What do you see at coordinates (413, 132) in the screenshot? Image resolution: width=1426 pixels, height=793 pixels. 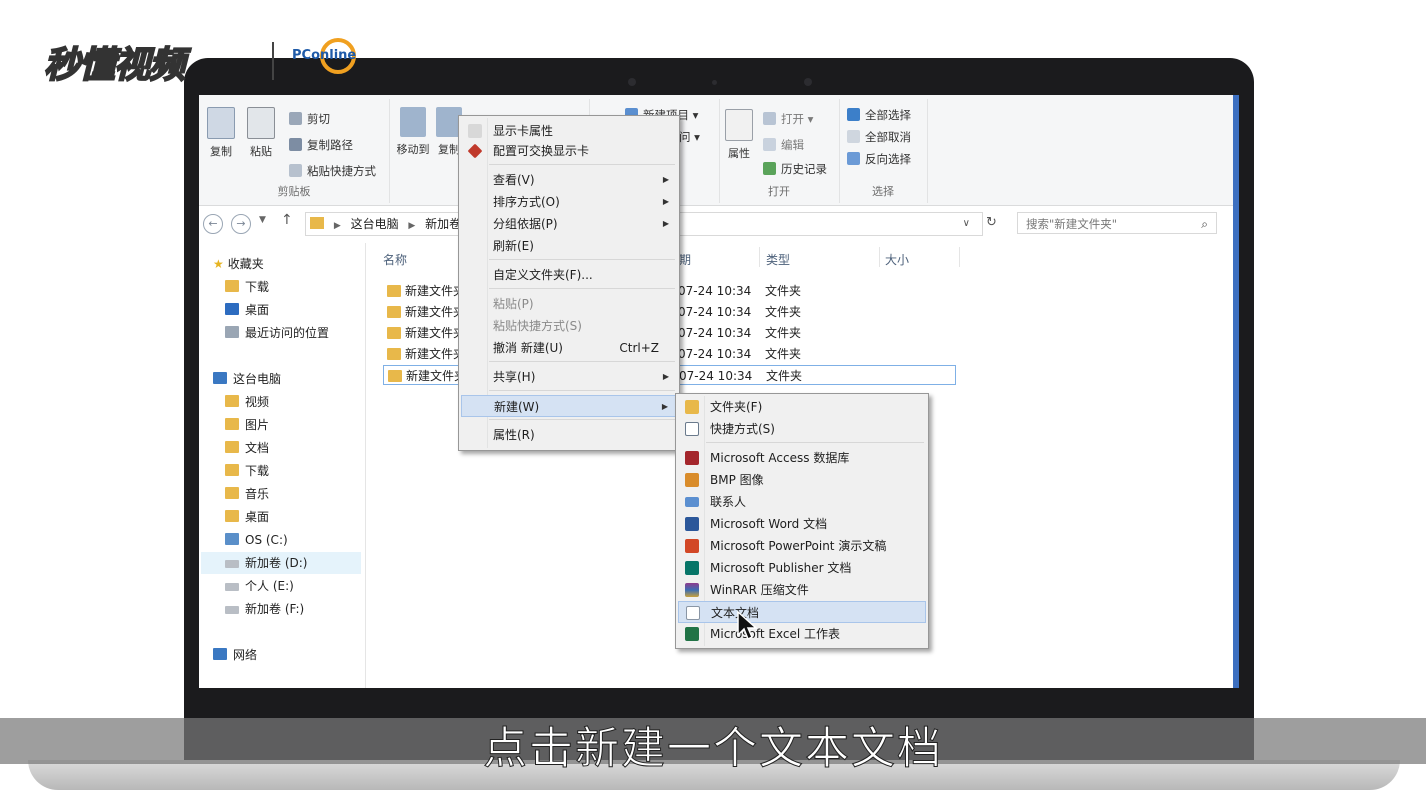 I see `move-to-button: 移动到` at bounding box center [413, 132].